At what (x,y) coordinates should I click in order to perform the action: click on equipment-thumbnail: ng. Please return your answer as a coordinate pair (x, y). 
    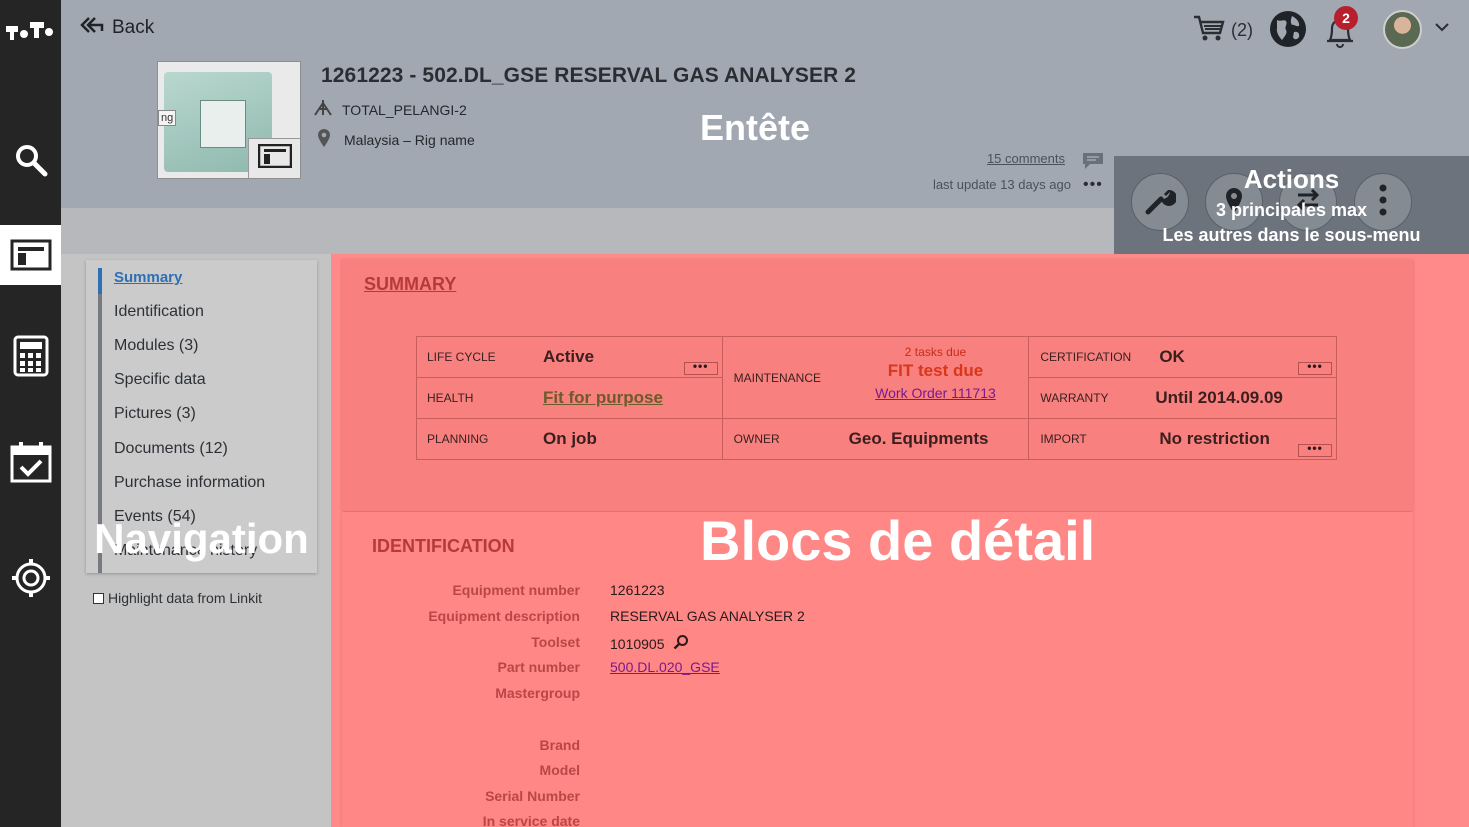
    Looking at the image, I should click on (229, 120).